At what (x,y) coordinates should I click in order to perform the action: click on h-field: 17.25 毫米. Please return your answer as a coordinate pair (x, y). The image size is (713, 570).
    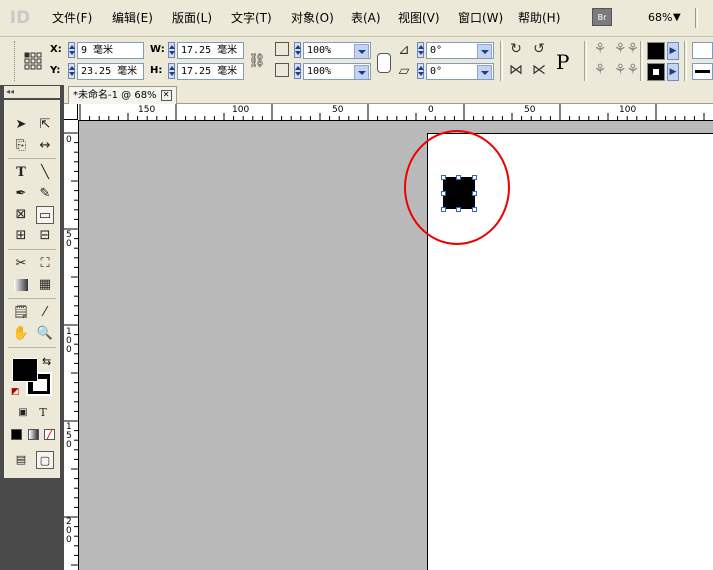
    Looking at the image, I should click on (210, 71).